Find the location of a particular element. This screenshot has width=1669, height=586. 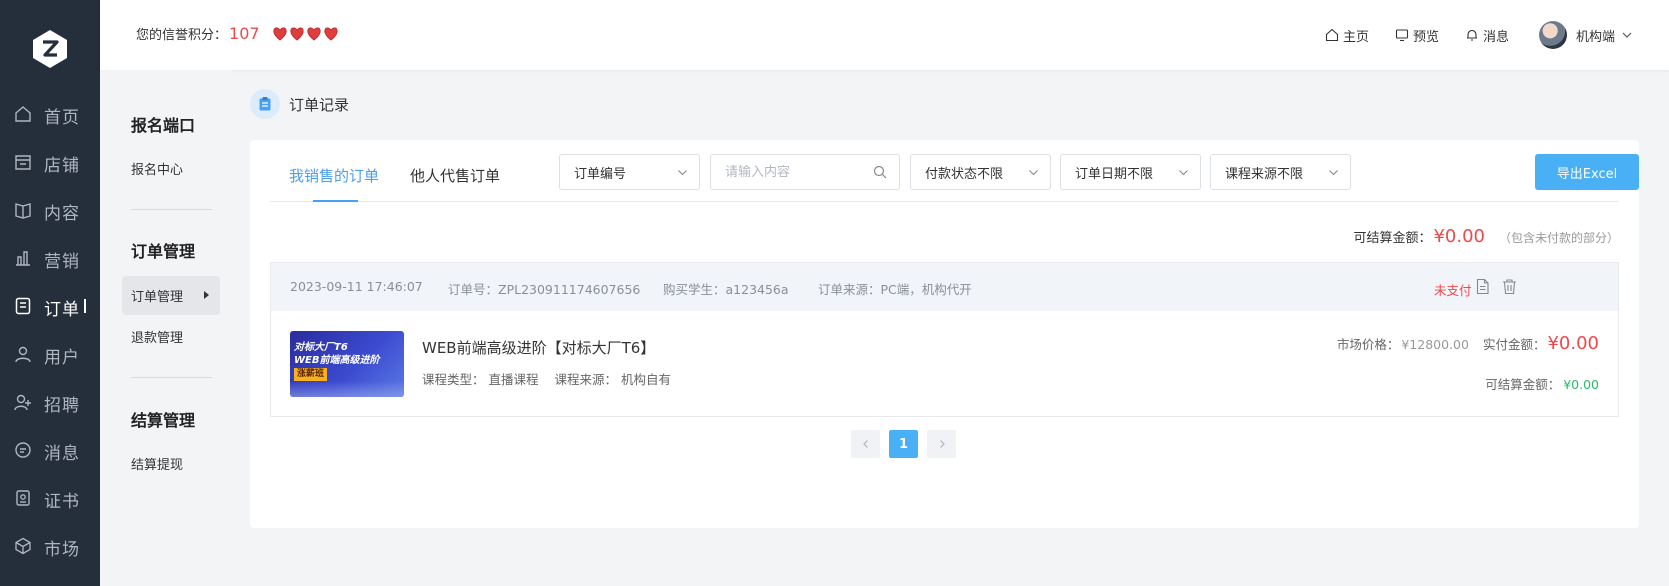

next-page-button is located at coordinates (941, 444).